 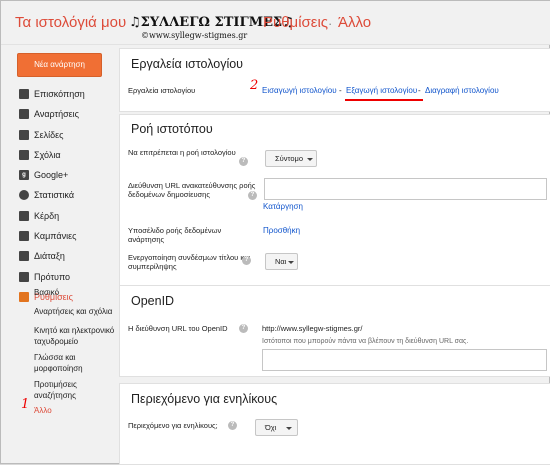 What do you see at coordinates (175, 235) in the screenshot?
I see `feed-footer-label-text: Υποσέλιδο ροής δεδομένων ανάρτησης` at bounding box center [175, 235].